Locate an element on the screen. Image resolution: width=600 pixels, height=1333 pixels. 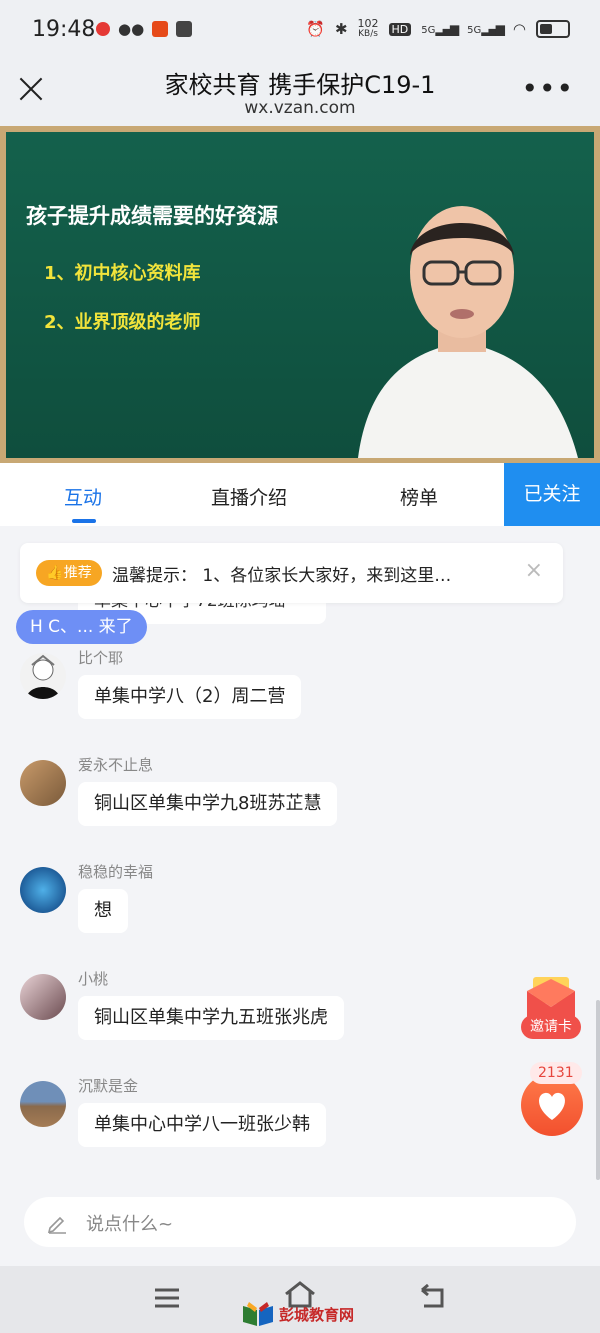
network-speed-unit: KB/s is located at coordinates (368, 34).